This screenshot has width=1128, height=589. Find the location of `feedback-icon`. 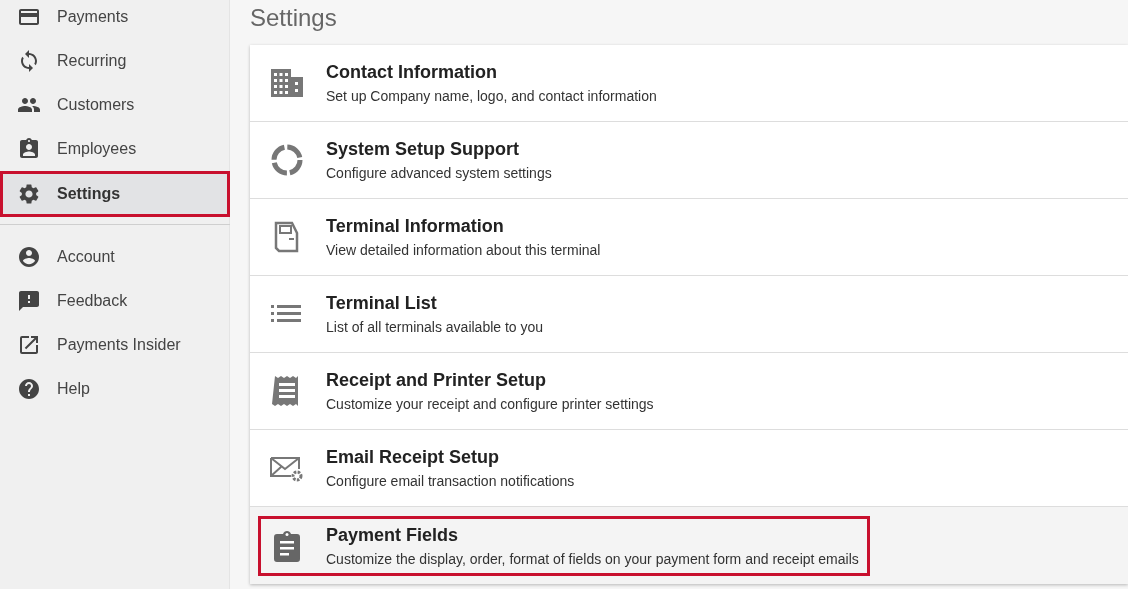

feedback-icon is located at coordinates (29, 301).